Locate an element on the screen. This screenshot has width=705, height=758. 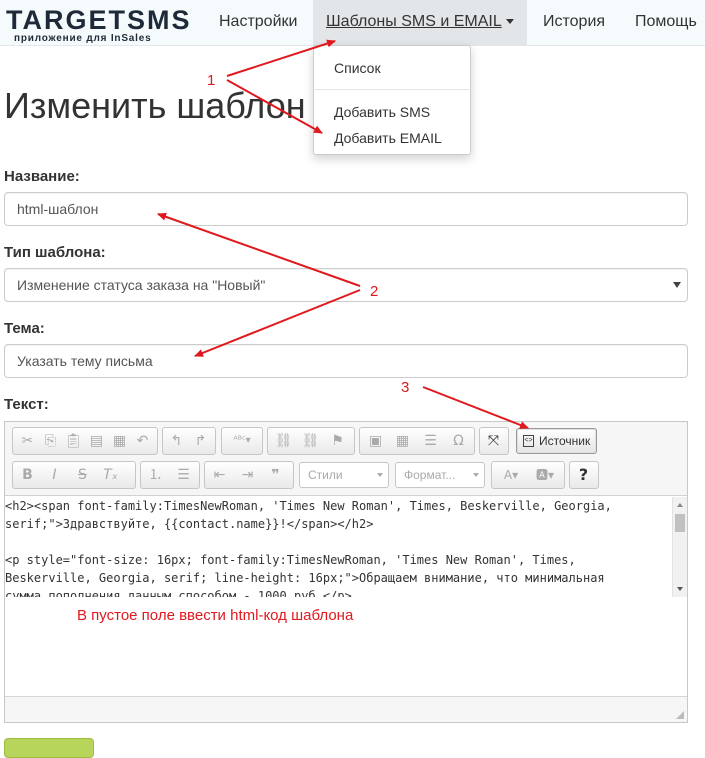
spellcheck-group: ᴬᴮᶜ▾ is located at coordinates (242, 441).